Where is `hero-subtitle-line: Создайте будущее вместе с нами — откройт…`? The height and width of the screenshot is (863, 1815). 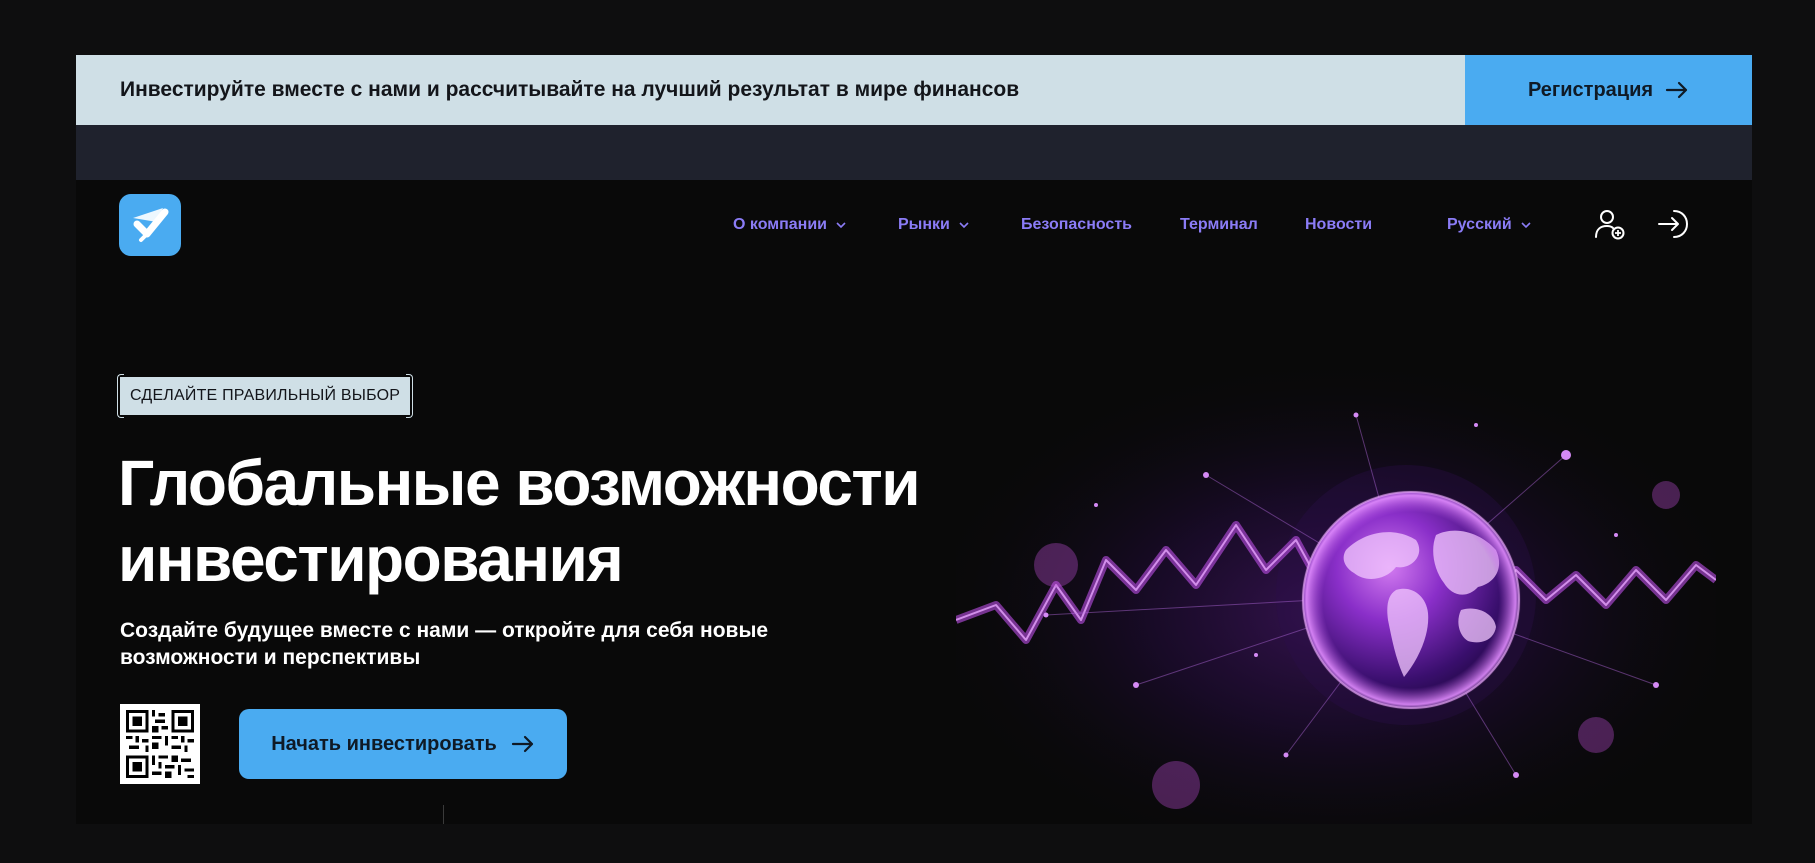 hero-subtitle-line: Создайте будущее вместе с нами — откройт… is located at coordinates (444, 630).